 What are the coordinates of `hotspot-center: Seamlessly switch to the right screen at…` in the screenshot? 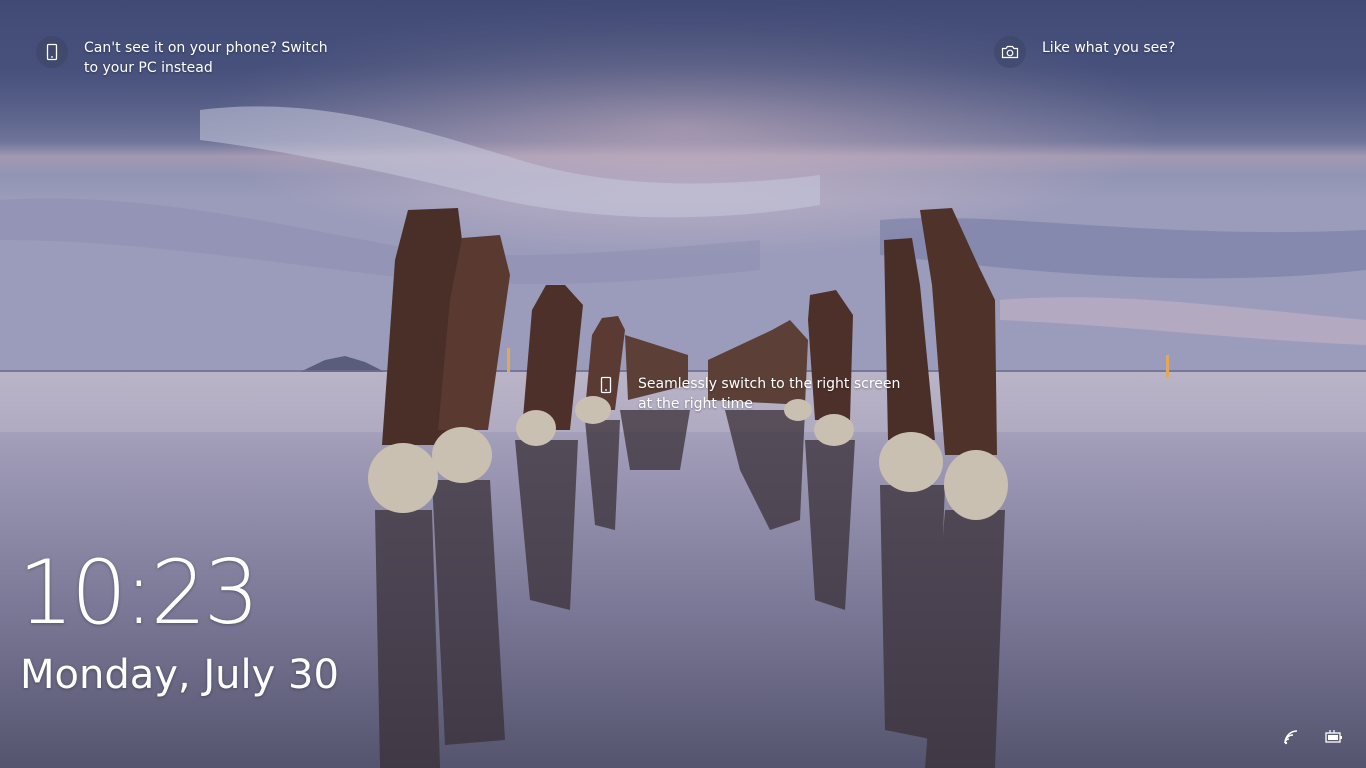 It's located at (758, 394).